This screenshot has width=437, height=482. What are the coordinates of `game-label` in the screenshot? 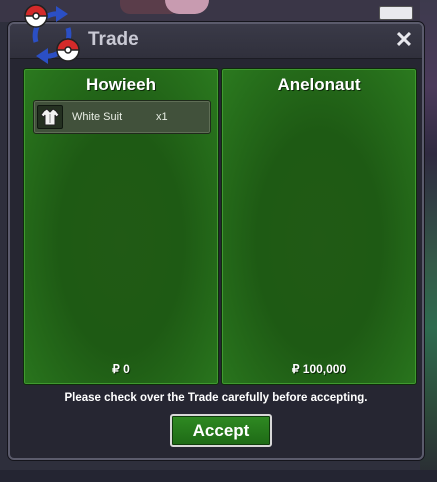 It's located at (396, 13).